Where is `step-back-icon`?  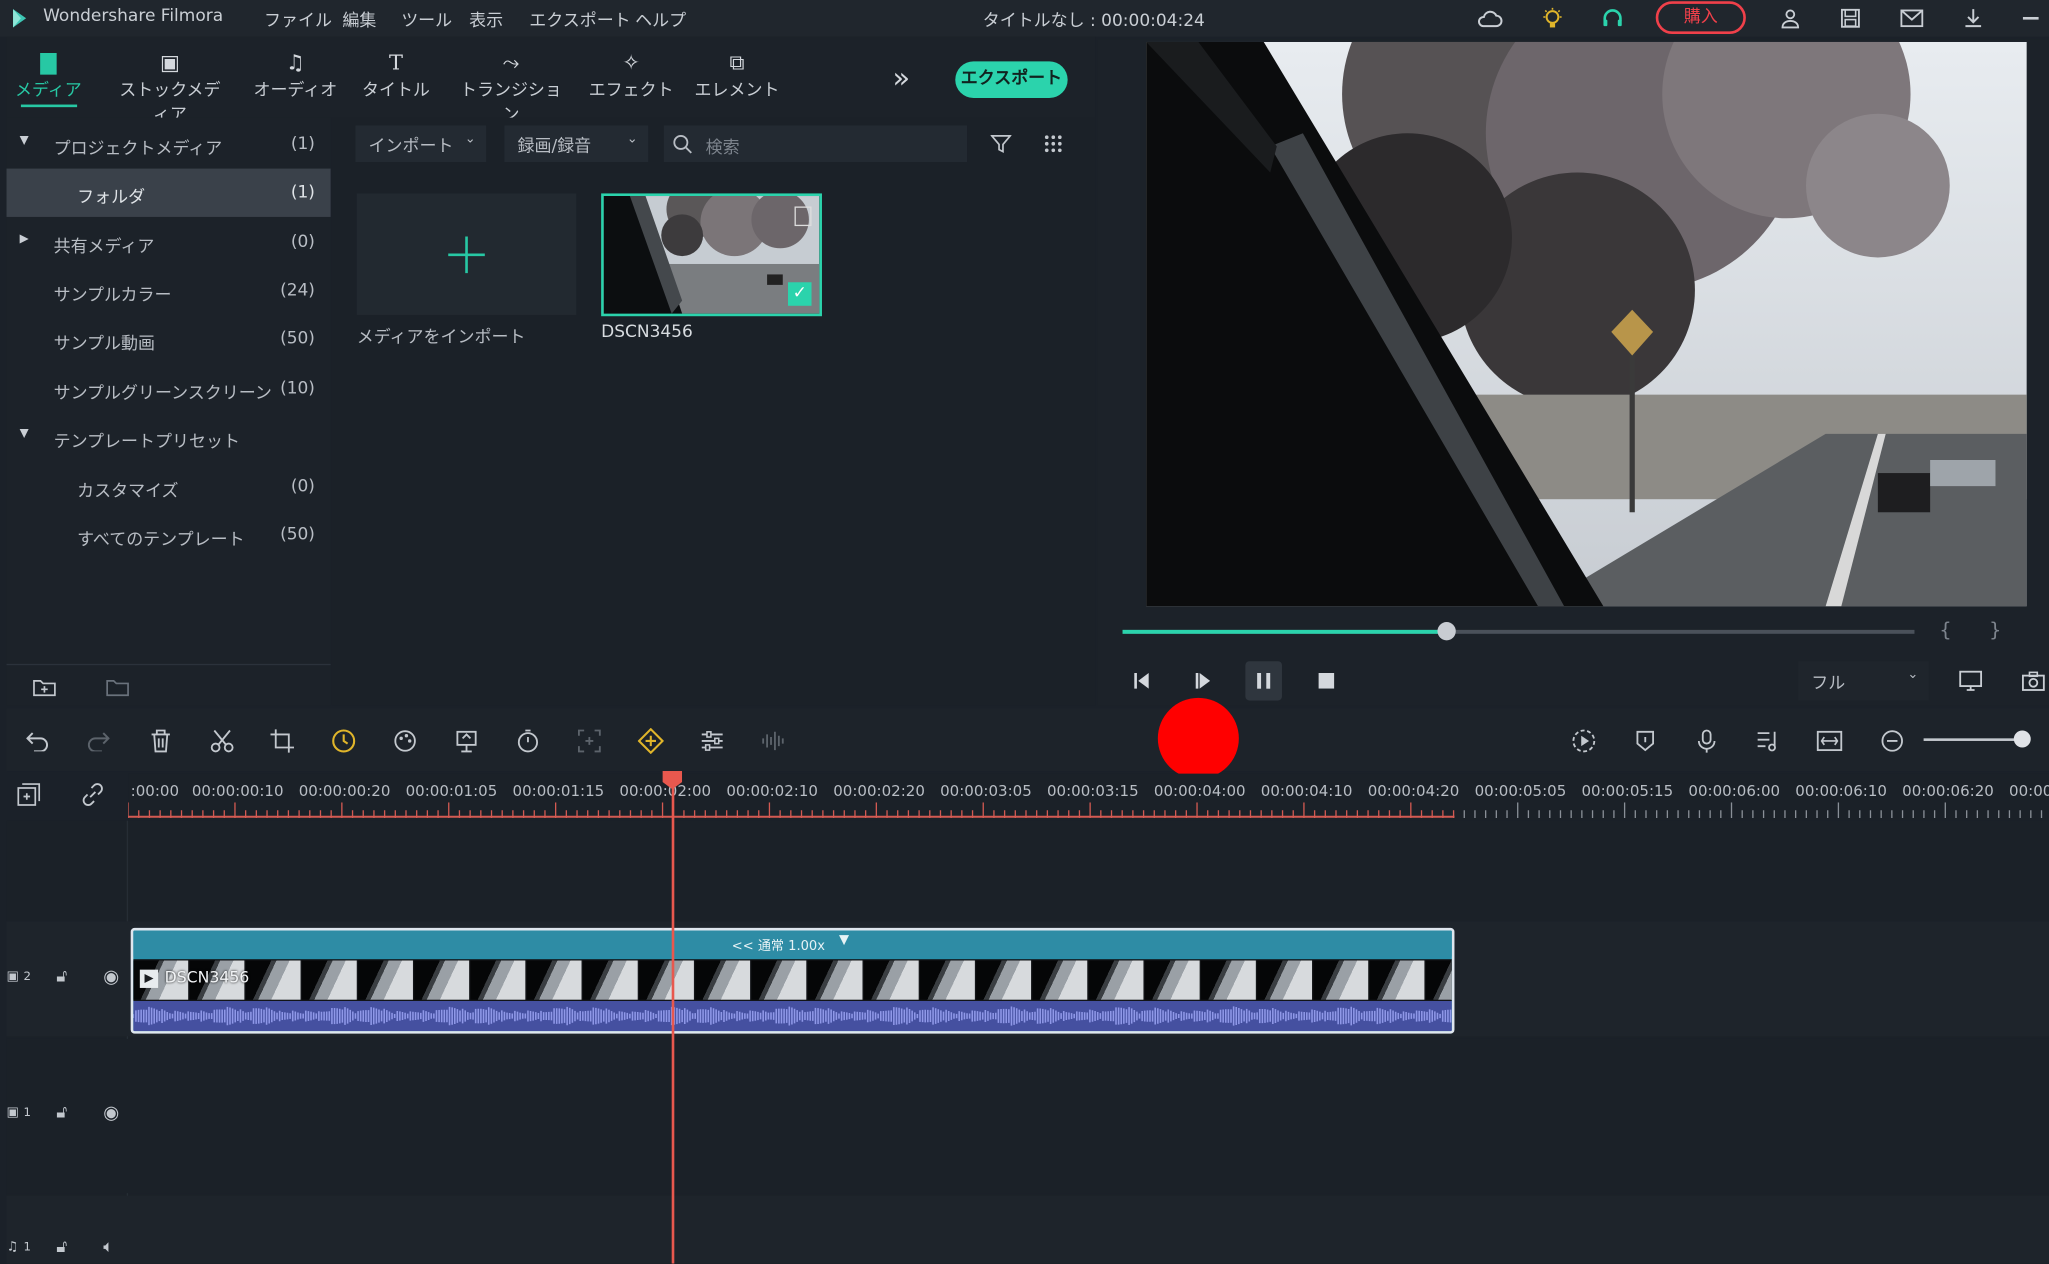
step-back-icon is located at coordinates (1141, 680).